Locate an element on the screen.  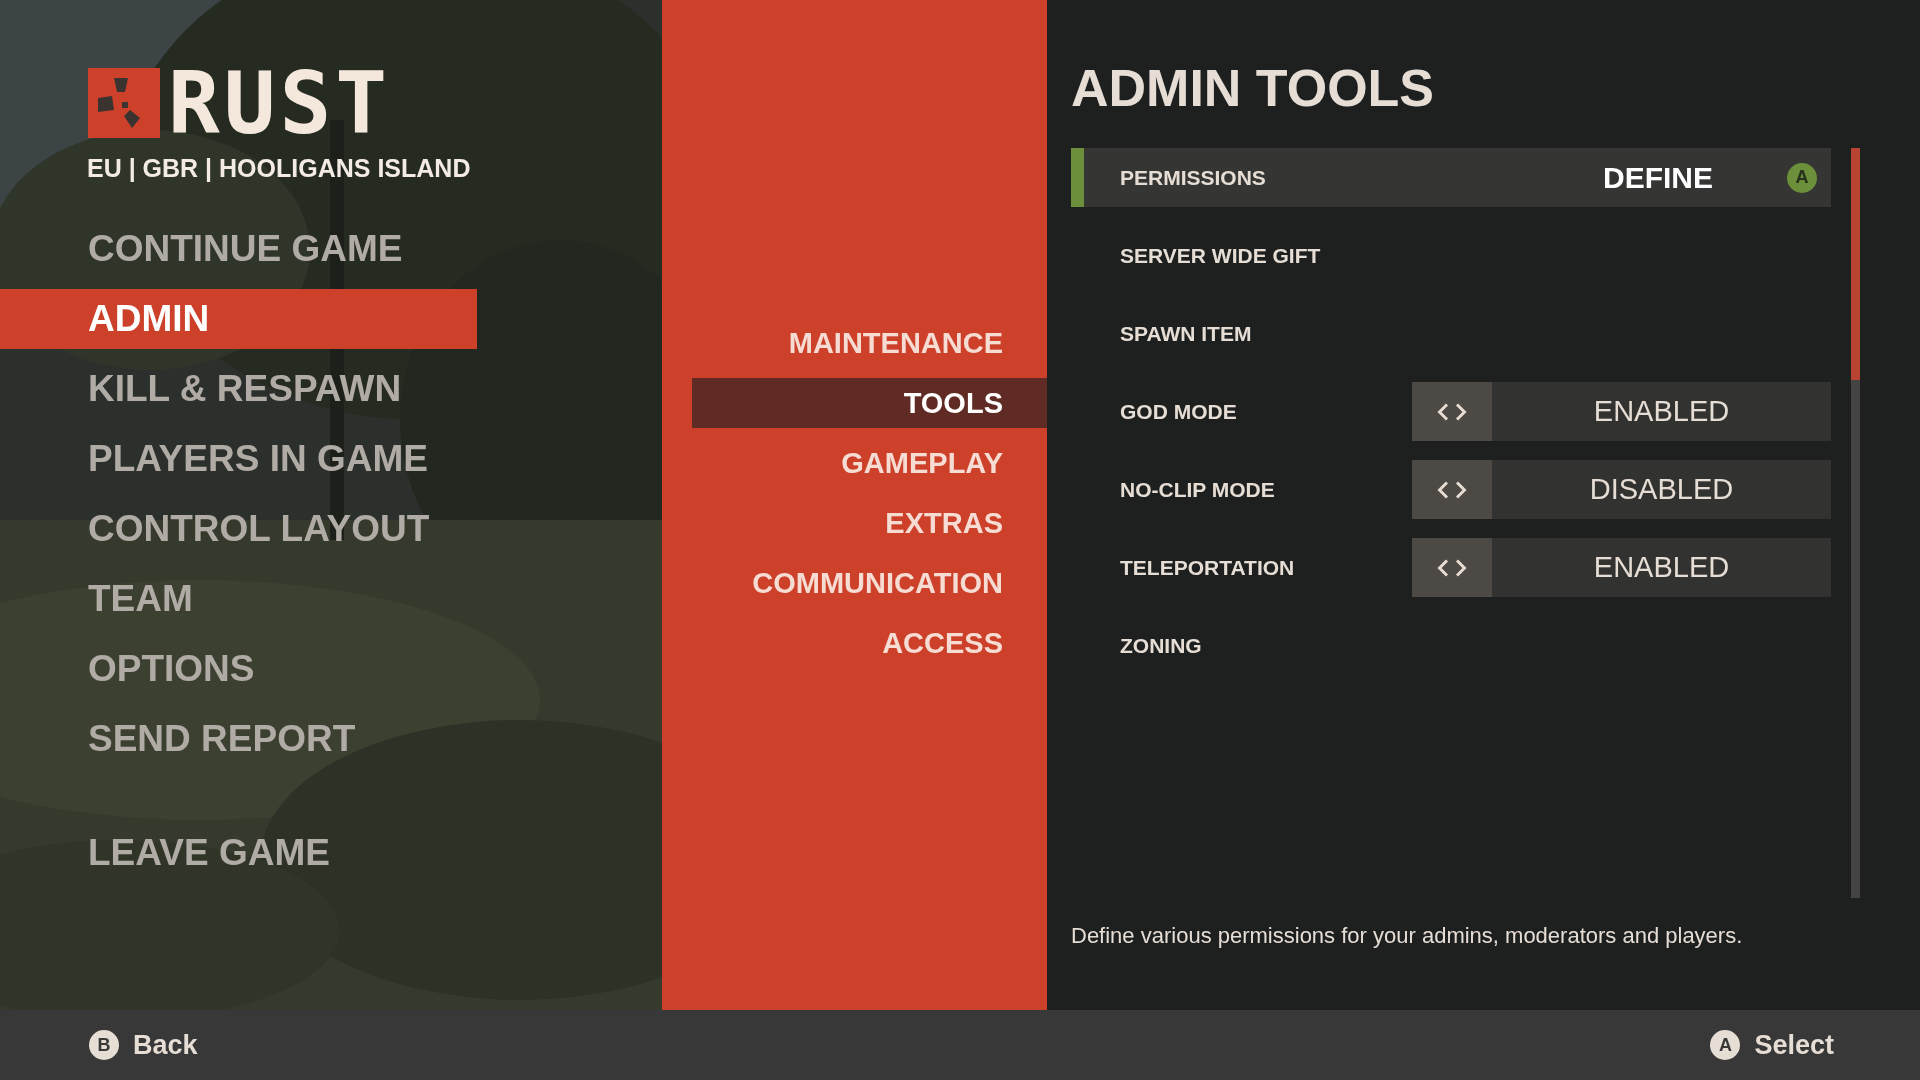
submenu-item: COMMUNICATION is located at coordinates (899, 583).